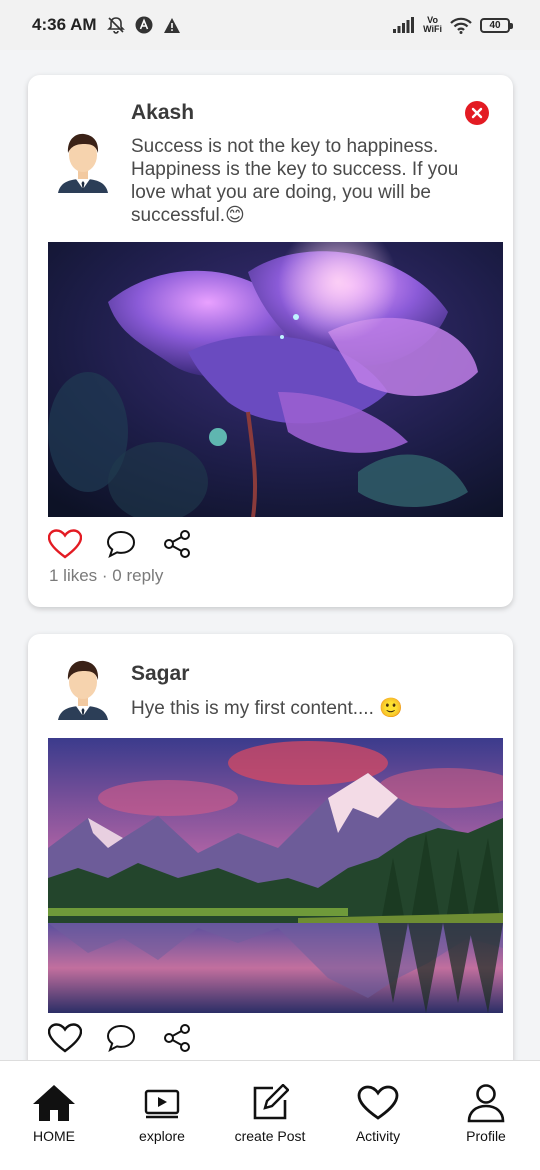 The image size is (540, 1170). What do you see at coordinates (267, 708) in the screenshot?
I see `post-text: Hye this is my first content.... 🙂` at bounding box center [267, 708].